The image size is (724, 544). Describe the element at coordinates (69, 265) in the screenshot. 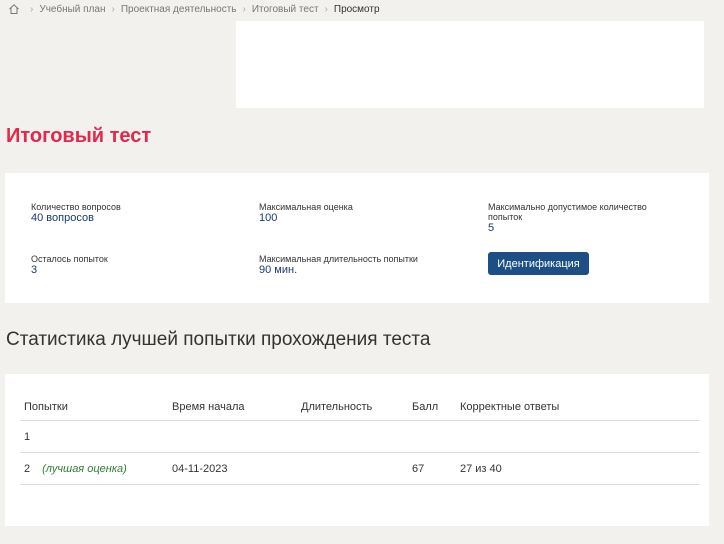

I see `info-attempts-left: Осталось попыток 3` at that location.